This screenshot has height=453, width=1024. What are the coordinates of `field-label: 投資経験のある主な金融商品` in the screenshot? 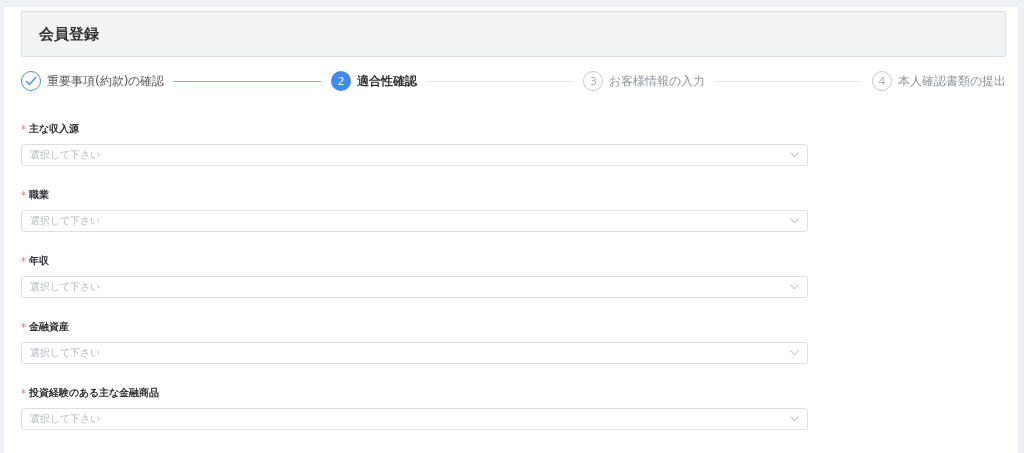 It's located at (94, 393).